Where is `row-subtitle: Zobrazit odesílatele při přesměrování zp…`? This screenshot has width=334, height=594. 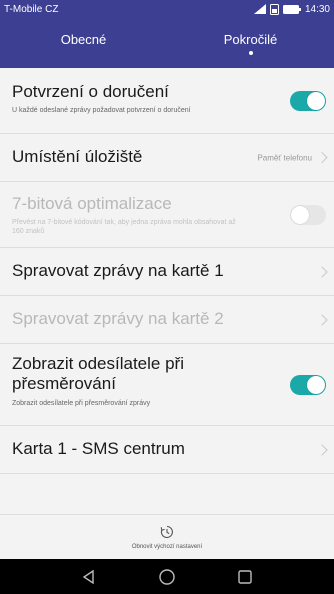 row-subtitle: Zobrazit odesílatele při přesměrování zp… is located at coordinates (81, 403).